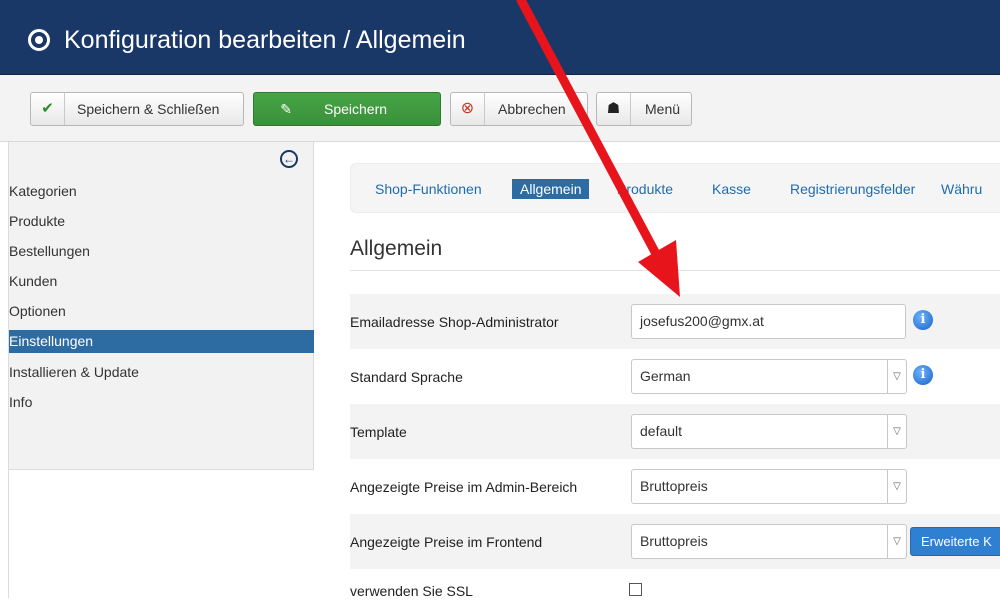  Describe the element at coordinates (551, 189) in the screenshot. I see `tab-allgemein: Allgemein` at that location.